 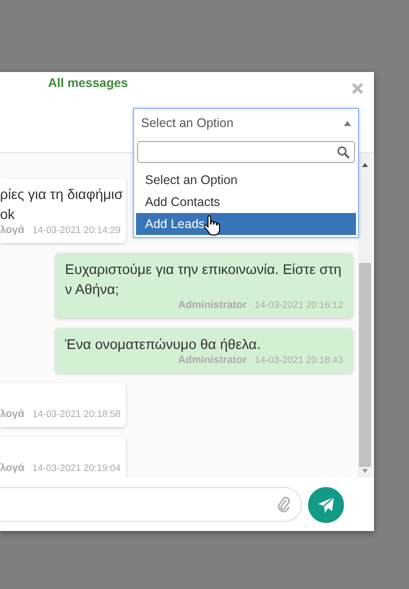 I want to click on message-time: 14-03-2021 20:14:29, so click(x=76, y=230).